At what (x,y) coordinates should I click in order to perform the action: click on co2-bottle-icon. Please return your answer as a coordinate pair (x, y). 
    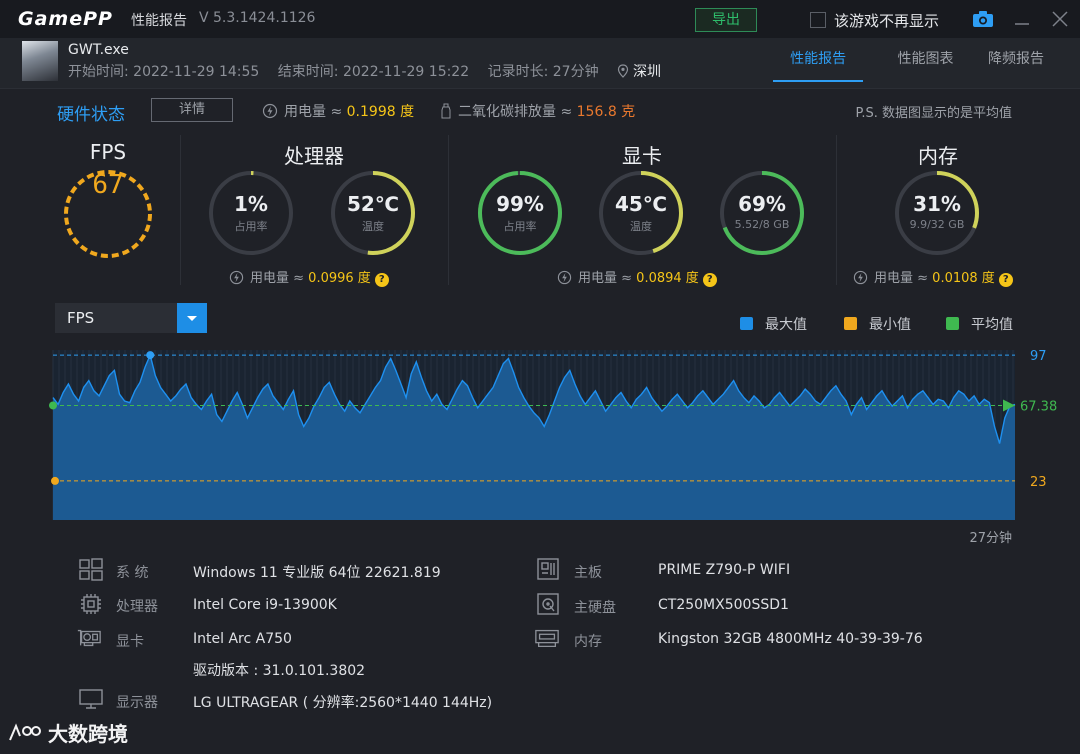
    Looking at the image, I should click on (446, 111).